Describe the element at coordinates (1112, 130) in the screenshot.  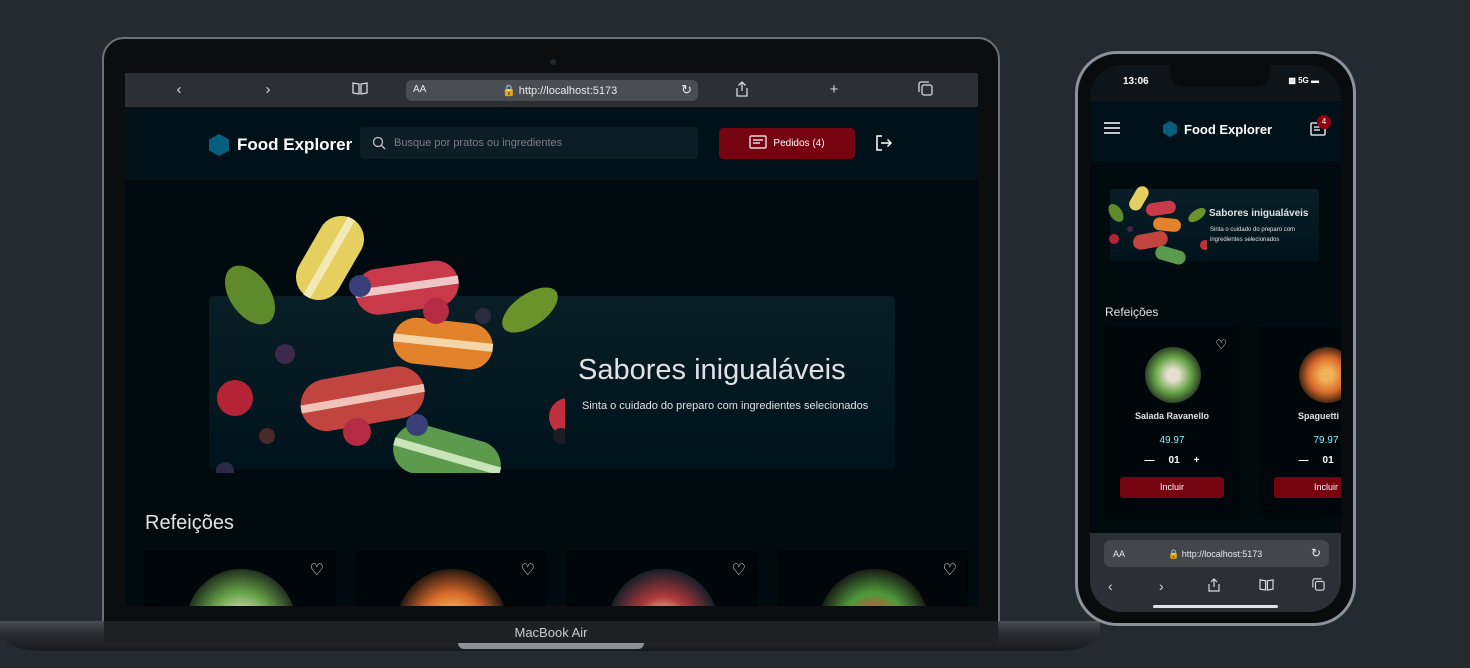
I see `menu-icon` at that location.